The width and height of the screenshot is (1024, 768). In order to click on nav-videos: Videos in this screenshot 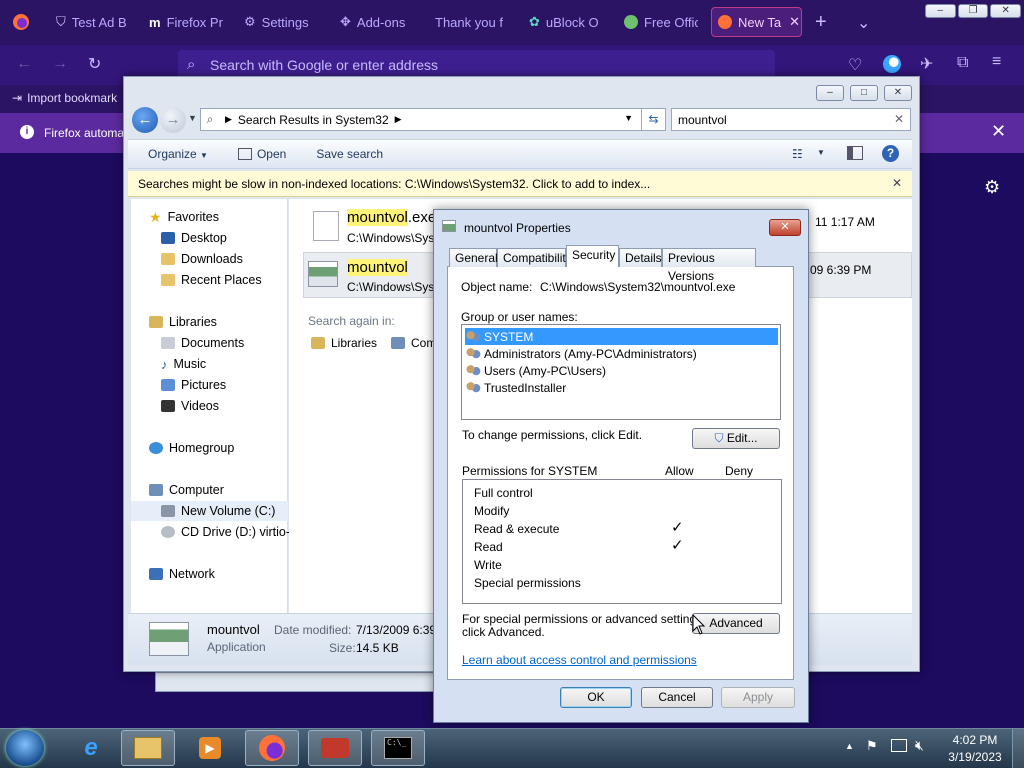, I will do `click(190, 406)`.